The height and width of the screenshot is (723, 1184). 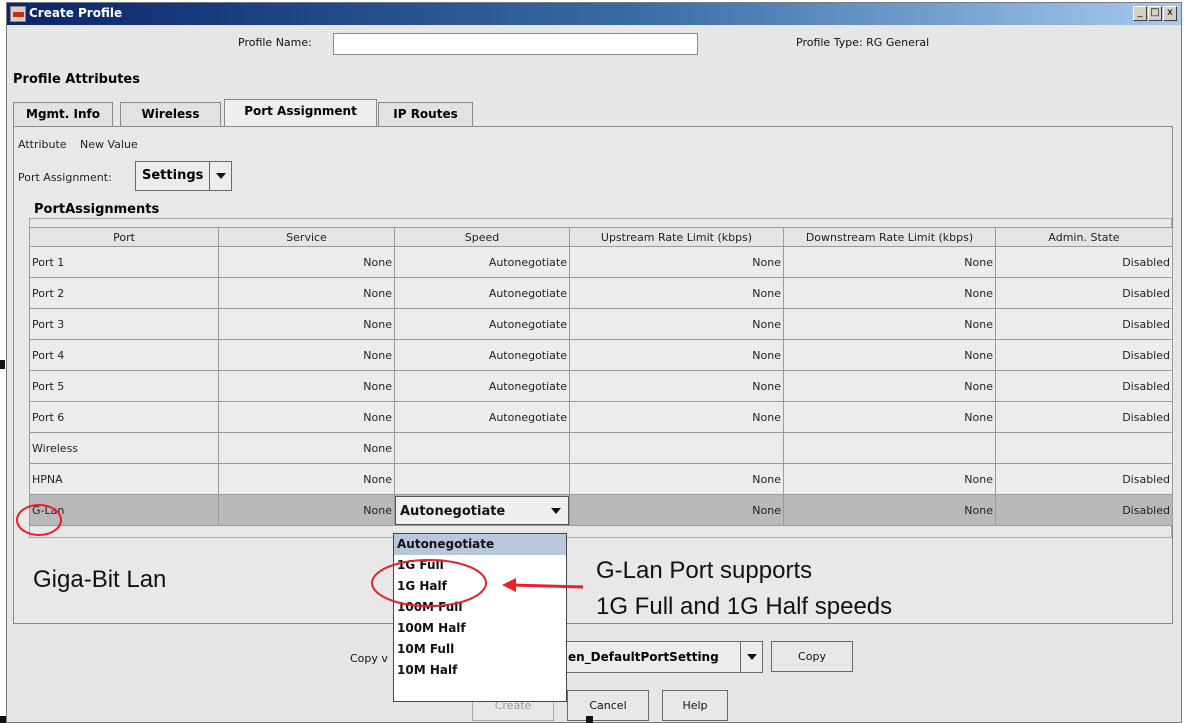 I want to click on template-select: en_DefaultPortSetting, so click(x=663, y=657).